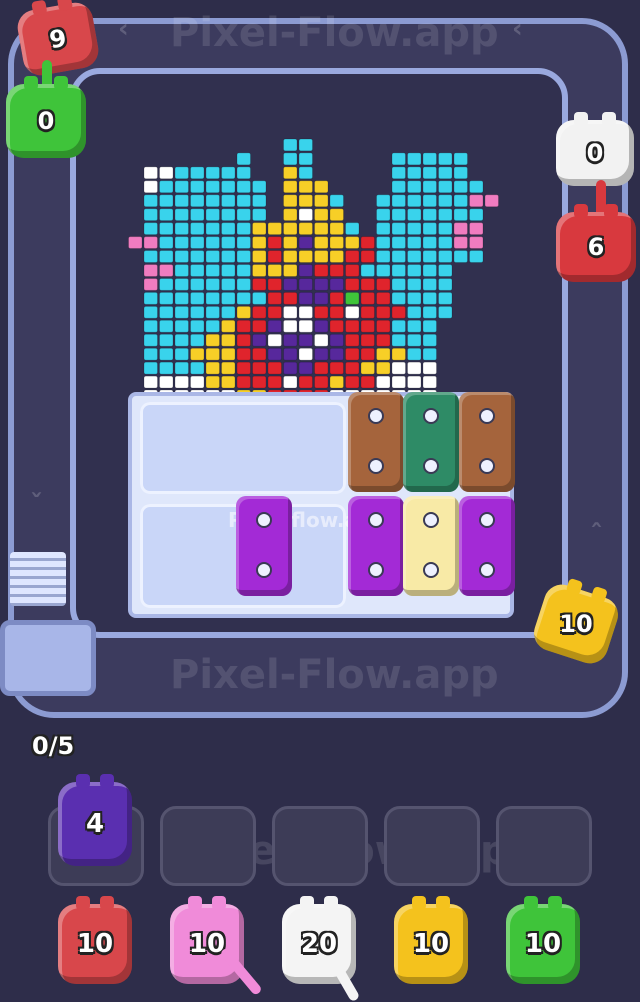 Image resolution: width=640 pixels, height=1002 pixels. Describe the element at coordinates (595, 153) in the screenshot. I see `white-shooter: 0` at that location.